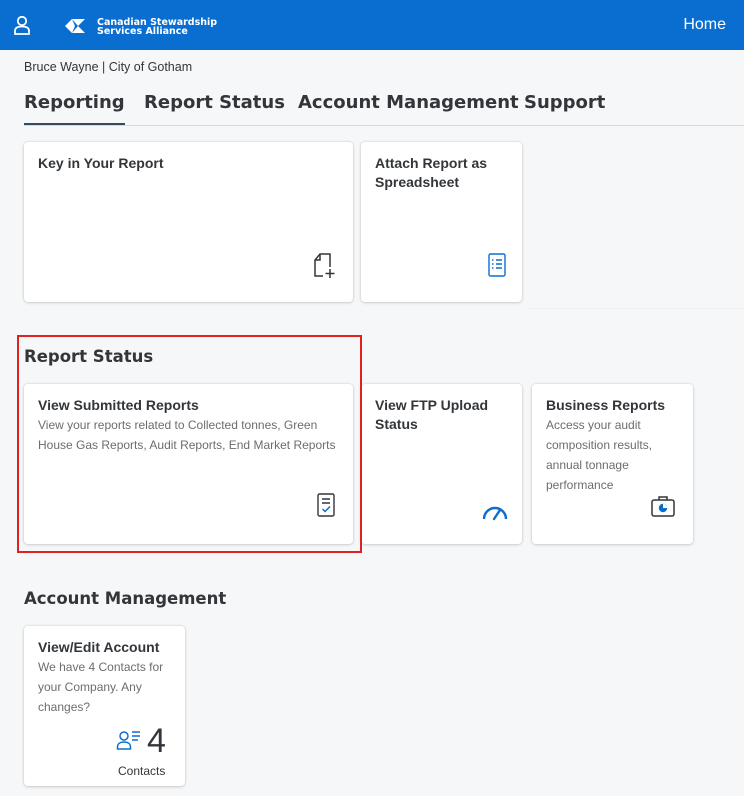 The height and width of the screenshot is (796, 744). What do you see at coordinates (636, 225) in the screenshot?
I see `empty-tile-placeholder` at bounding box center [636, 225].